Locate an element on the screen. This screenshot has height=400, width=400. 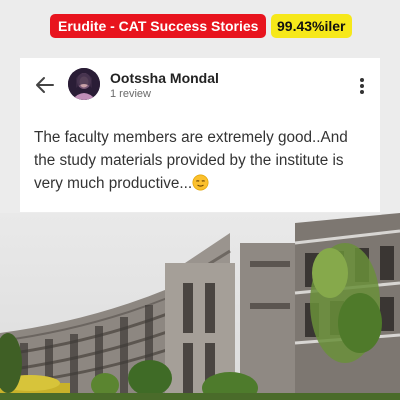
more-vertical-icon is located at coordinates (362, 85).